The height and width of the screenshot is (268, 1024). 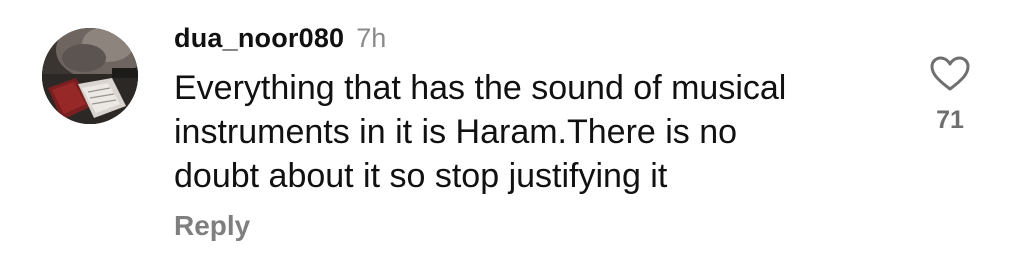 I want to click on comment-text-line: doubt about it so stop justifying it, so click(x=421, y=176).